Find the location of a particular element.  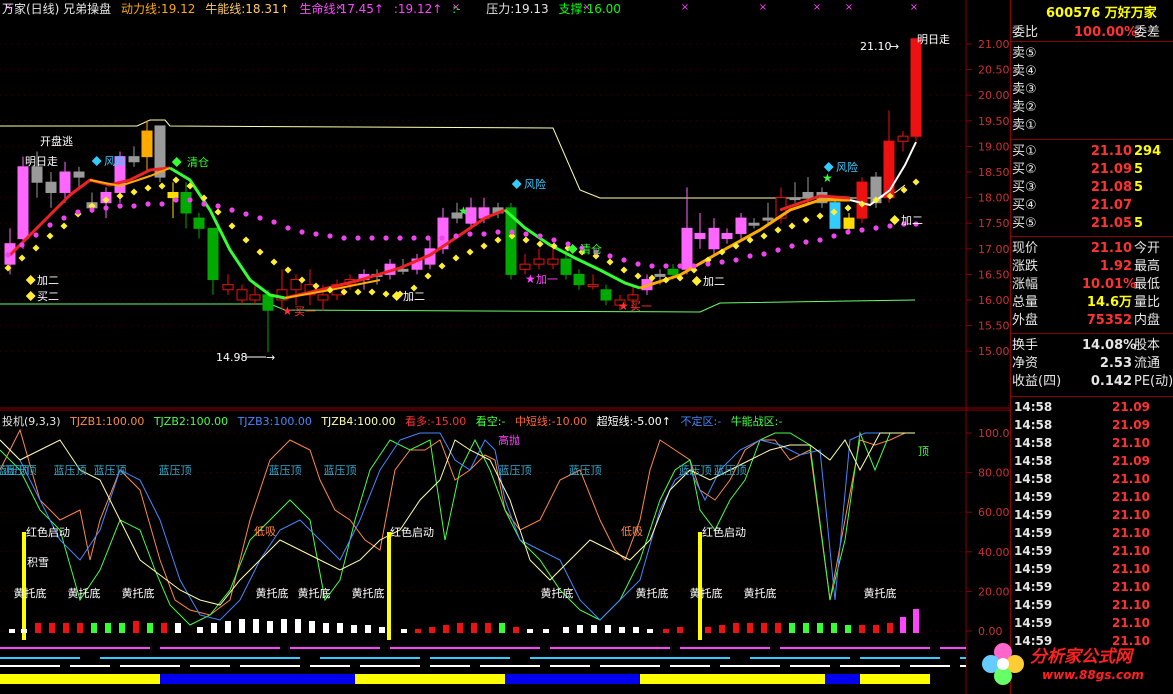

quote-label: 换手 is located at coordinates (1025, 345).